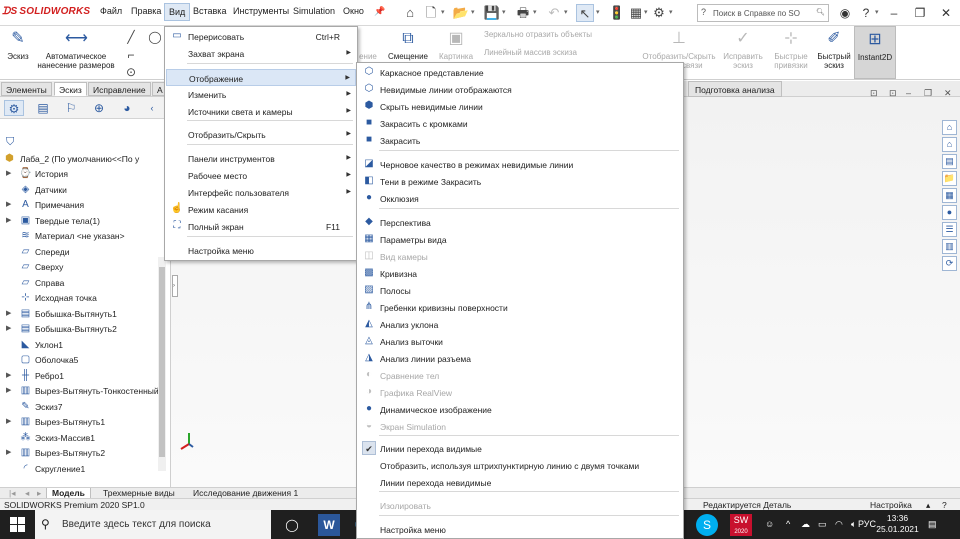 This screenshot has height=539, width=960. What do you see at coordinates (261, 111) in the screenshot?
I see `view-menu-item: Источники света и камеры ▶` at bounding box center [261, 111].